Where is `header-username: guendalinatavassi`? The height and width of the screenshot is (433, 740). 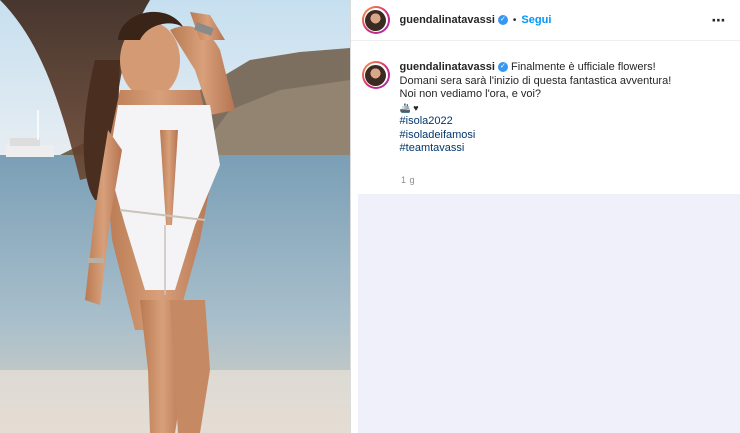 header-username: guendalinatavassi is located at coordinates (447, 20).